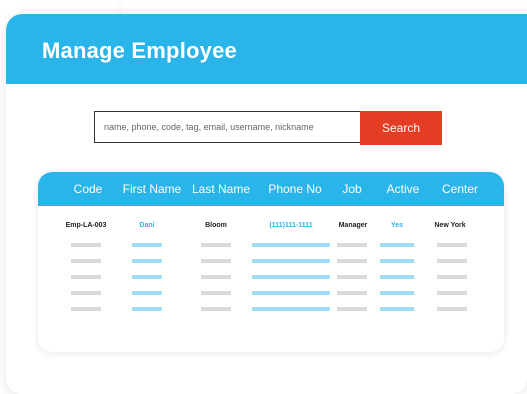  What do you see at coordinates (353, 225) in the screenshot?
I see `cell-job: Manager` at bounding box center [353, 225].